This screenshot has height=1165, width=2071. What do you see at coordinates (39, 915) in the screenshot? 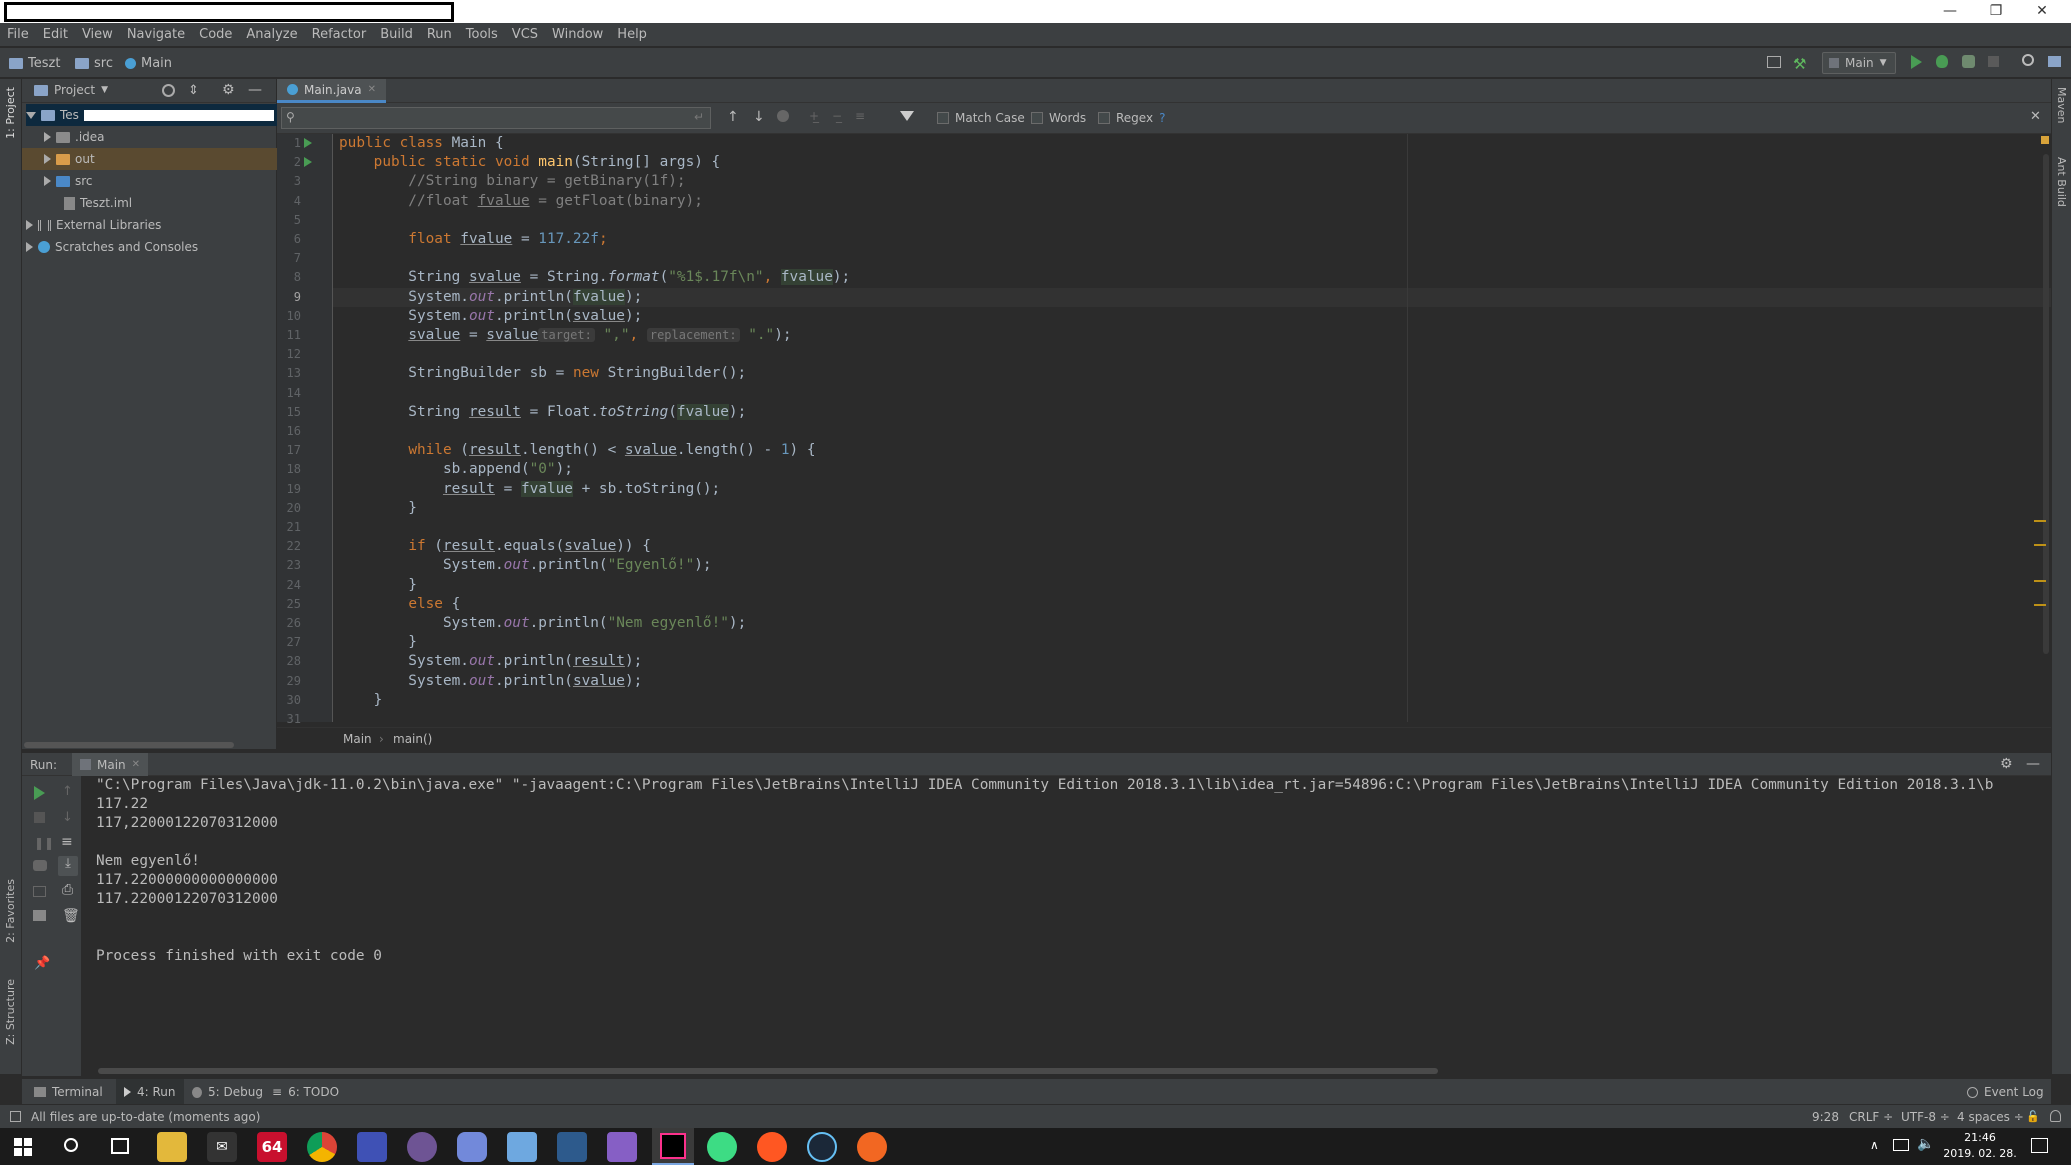
I see `layout-icon` at bounding box center [39, 915].